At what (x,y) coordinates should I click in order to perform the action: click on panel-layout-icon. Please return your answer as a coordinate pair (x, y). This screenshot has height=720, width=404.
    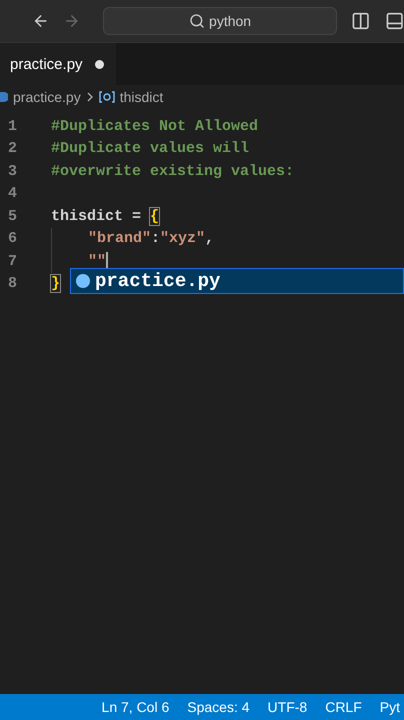
    Looking at the image, I should click on (394, 21).